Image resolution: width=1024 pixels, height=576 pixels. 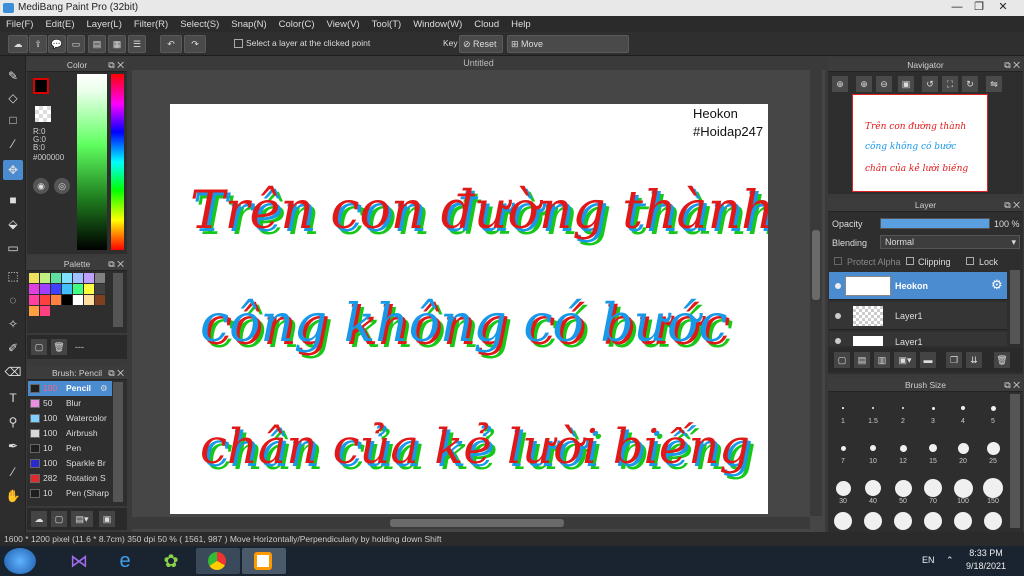 What do you see at coordinates (18, 44) in the screenshot?
I see `cloud-icon: ☁` at bounding box center [18, 44].